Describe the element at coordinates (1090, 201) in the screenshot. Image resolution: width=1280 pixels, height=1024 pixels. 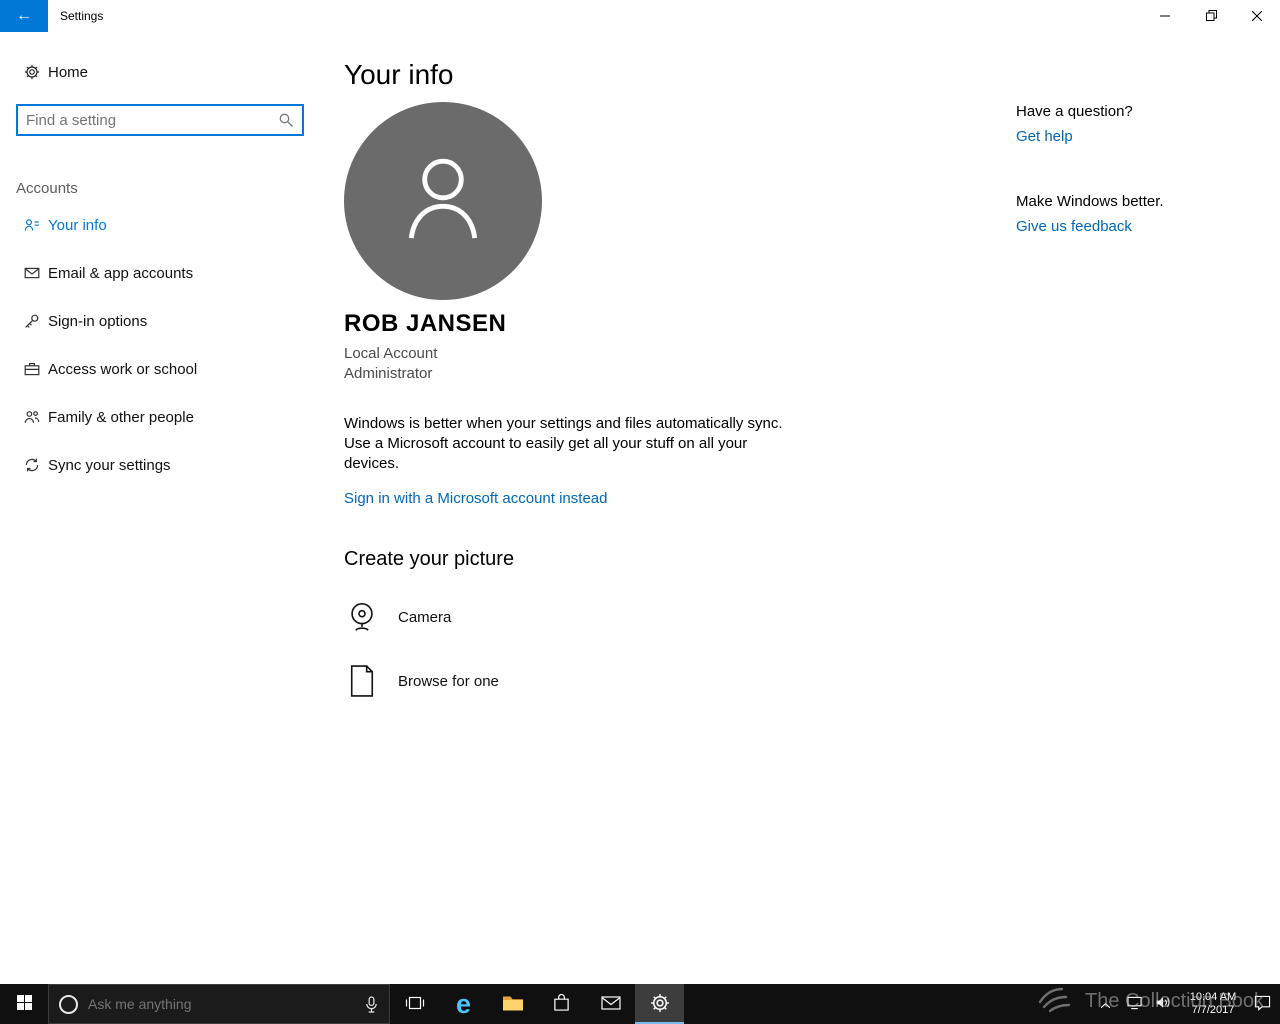
I see `make-windows-better-label: Make Windows better.` at that location.